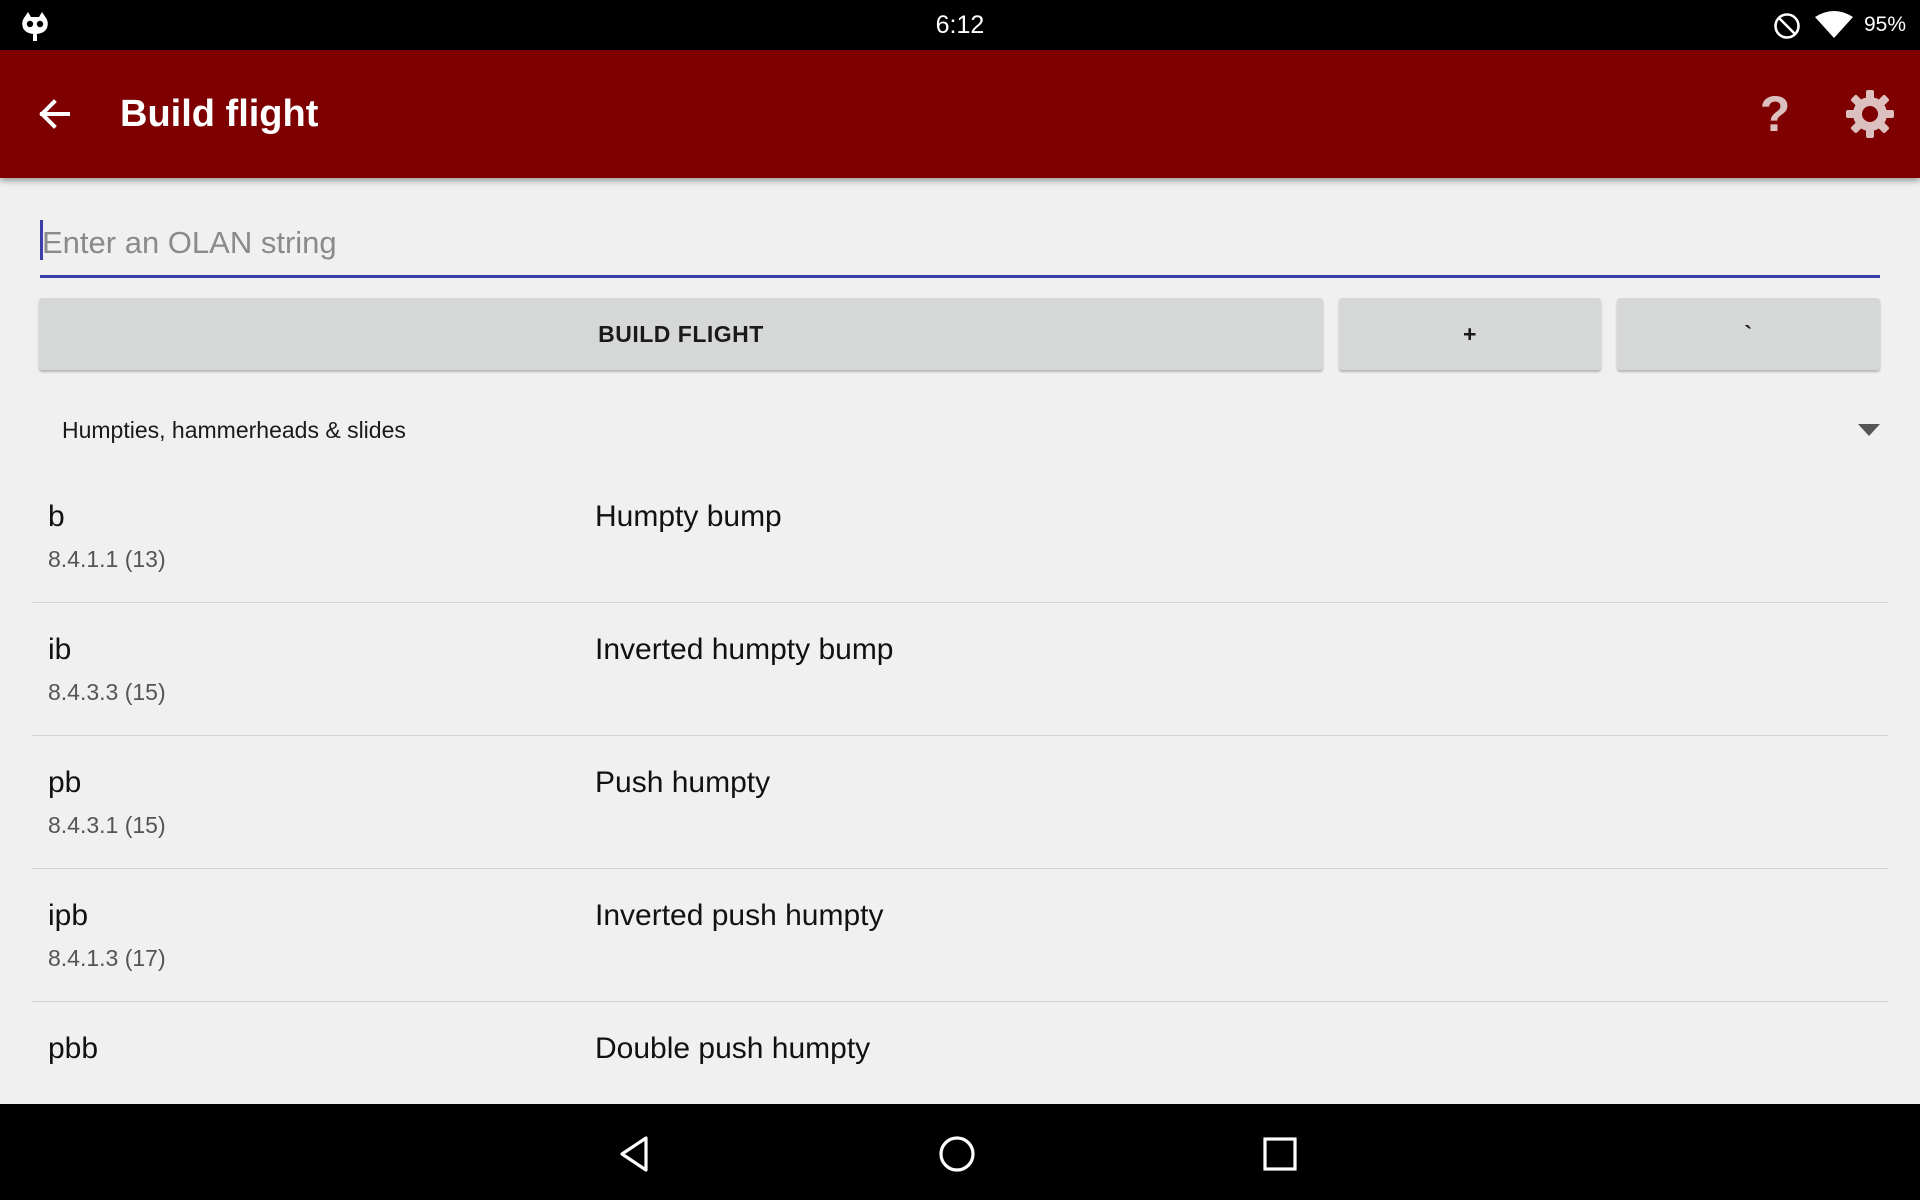 This screenshot has width=1920, height=1200. What do you see at coordinates (1470, 334) in the screenshot?
I see `plus-button: +` at bounding box center [1470, 334].